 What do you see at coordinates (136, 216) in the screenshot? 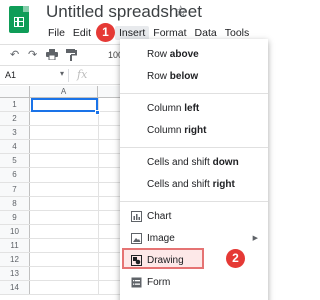
I see `chart-icon` at bounding box center [136, 216].